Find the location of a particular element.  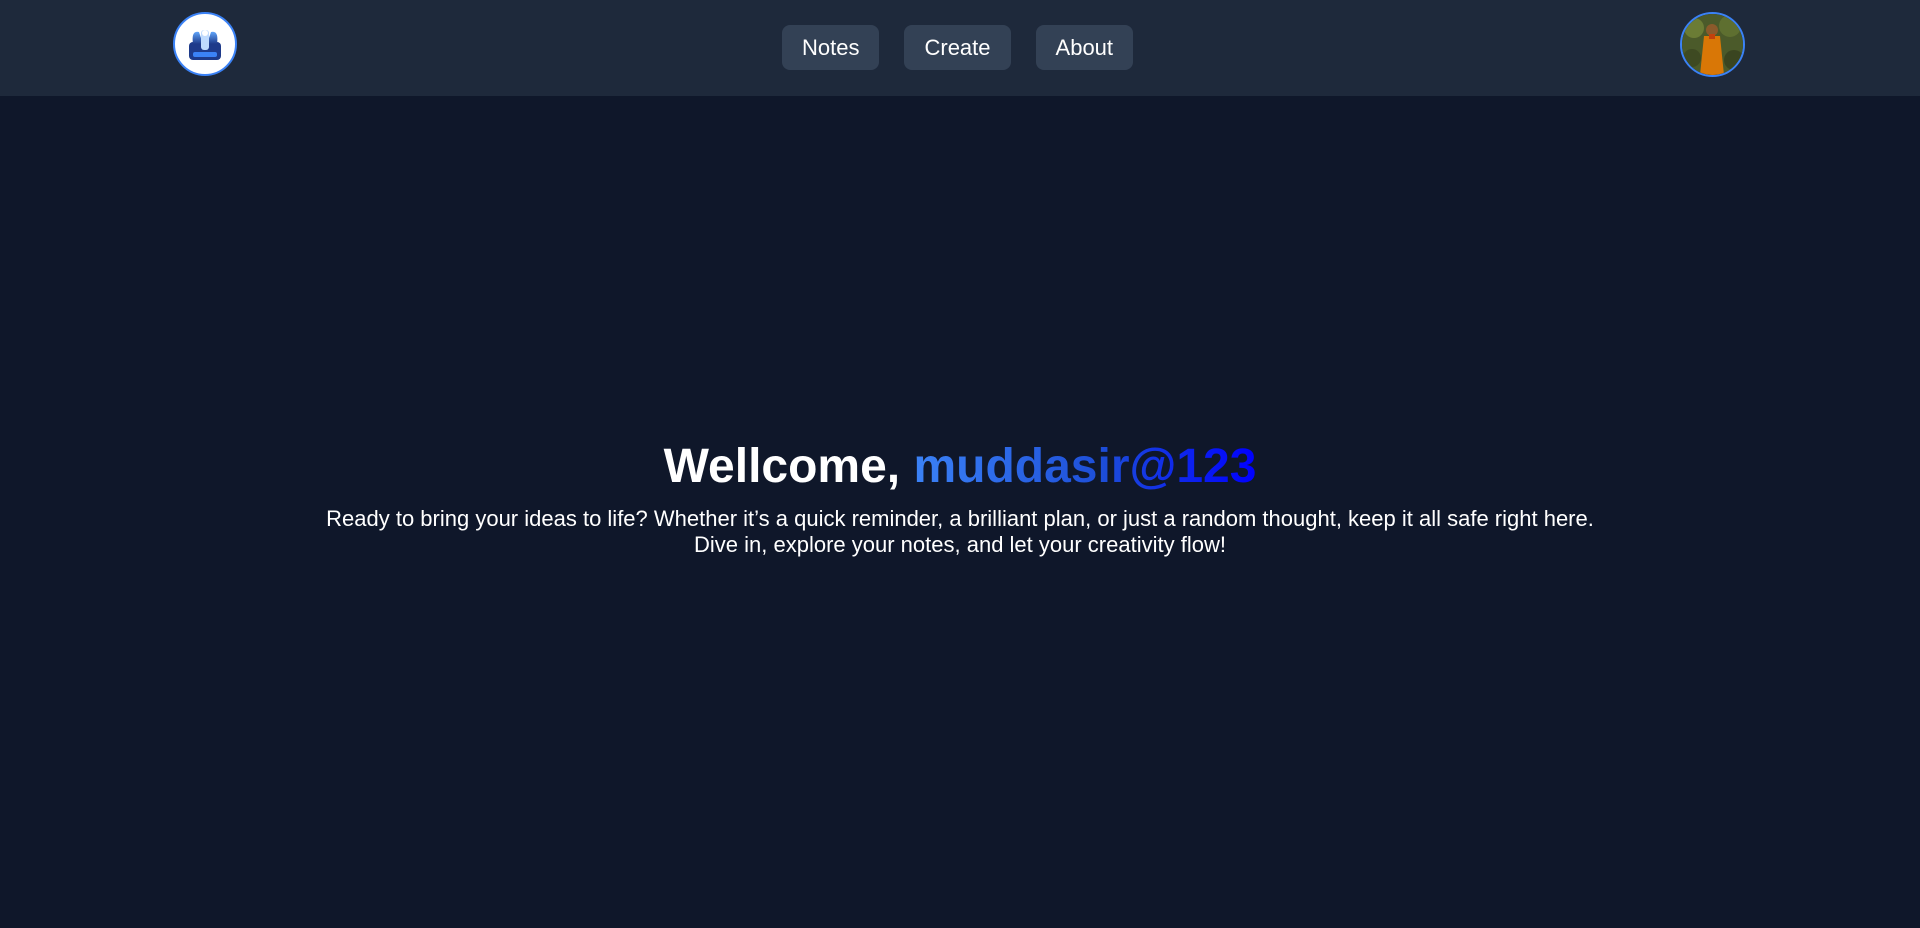

user-avatar is located at coordinates (1712, 44).